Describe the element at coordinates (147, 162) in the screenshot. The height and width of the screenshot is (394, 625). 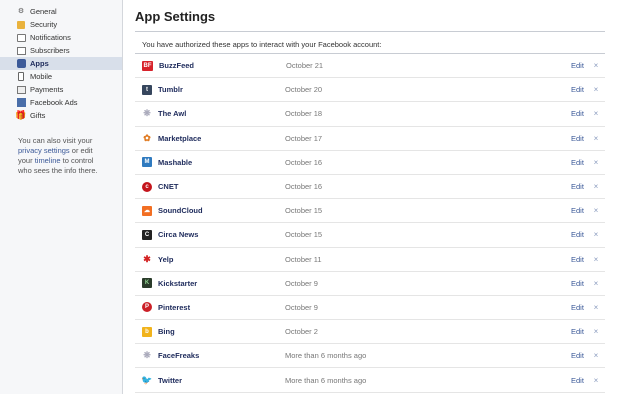
I see `mashable-icon: M` at that location.